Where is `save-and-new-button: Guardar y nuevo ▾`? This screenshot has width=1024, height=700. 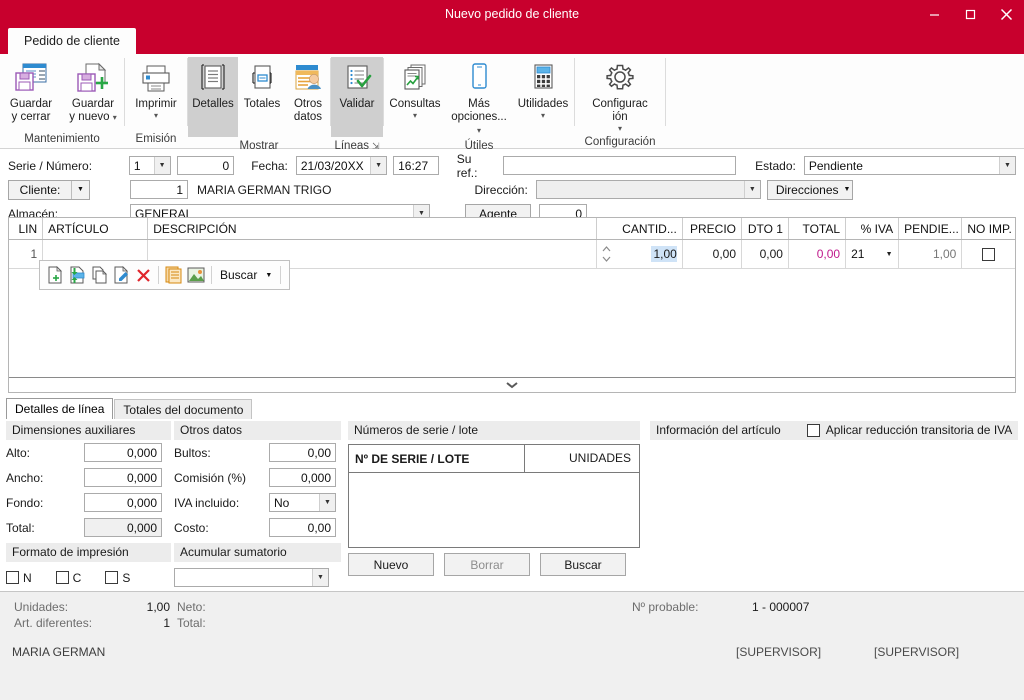 save-and-new-button: Guardar y nuevo ▾ is located at coordinates (93, 91).